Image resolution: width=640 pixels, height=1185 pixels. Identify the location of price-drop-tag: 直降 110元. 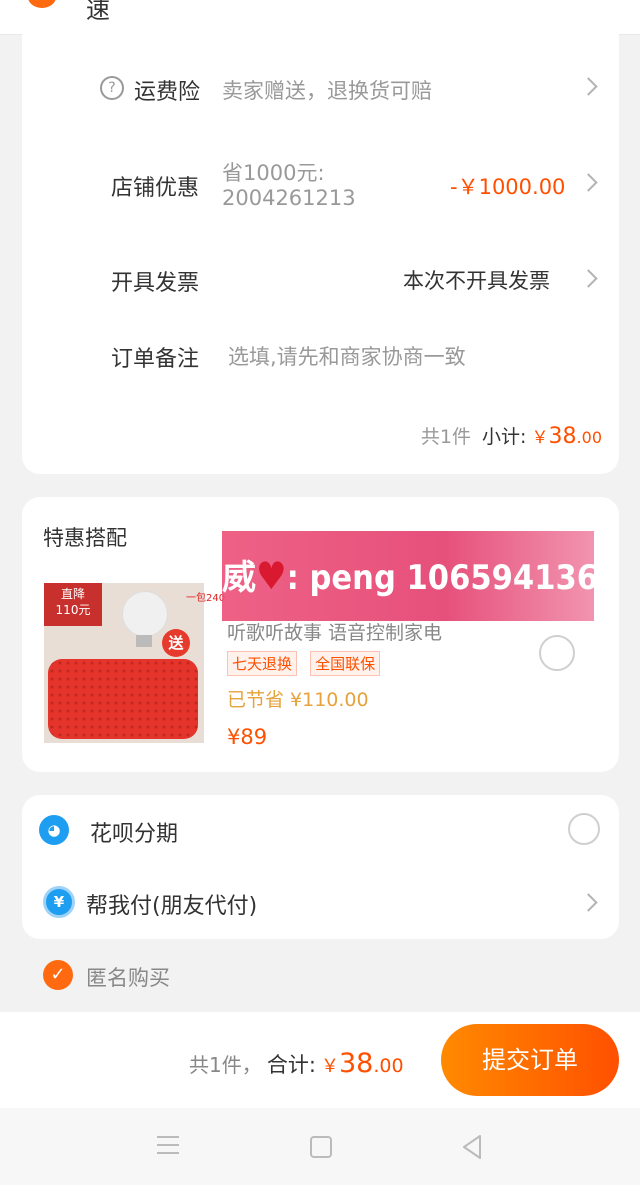
(73, 604).